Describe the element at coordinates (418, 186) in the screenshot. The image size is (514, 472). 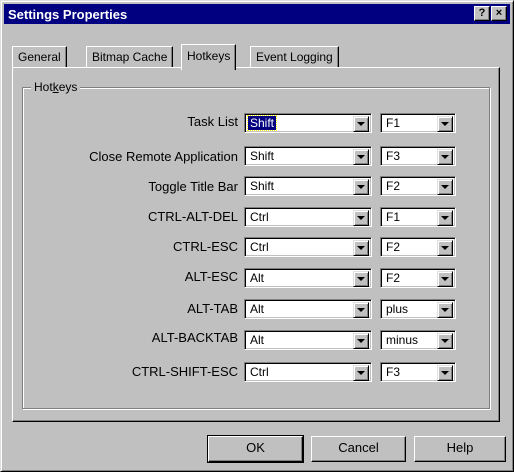
I see `toggle-title-bar-key-select: F2` at that location.